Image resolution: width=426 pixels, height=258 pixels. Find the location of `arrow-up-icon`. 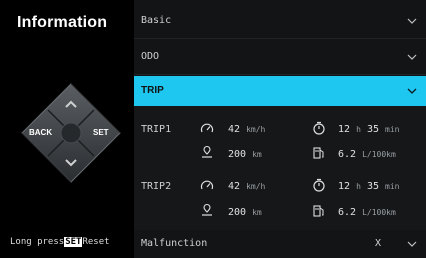

arrow-up-icon is located at coordinates (71, 104).